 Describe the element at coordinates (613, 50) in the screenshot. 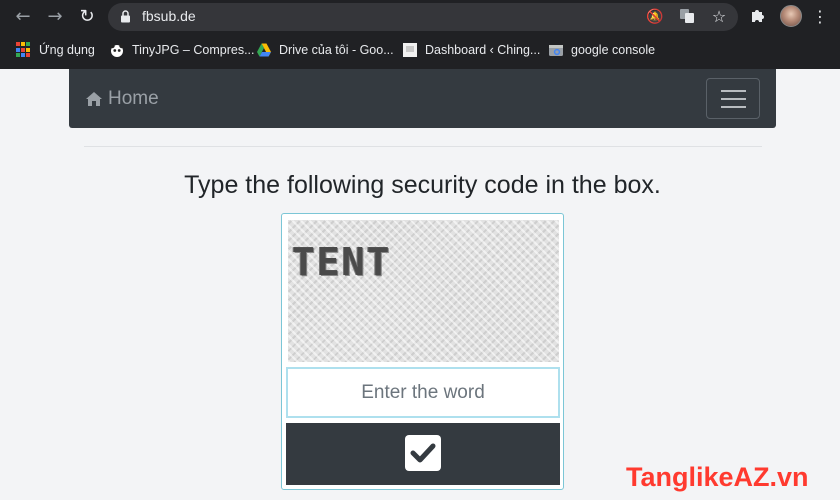

I see `bookmark-label: google console` at that location.